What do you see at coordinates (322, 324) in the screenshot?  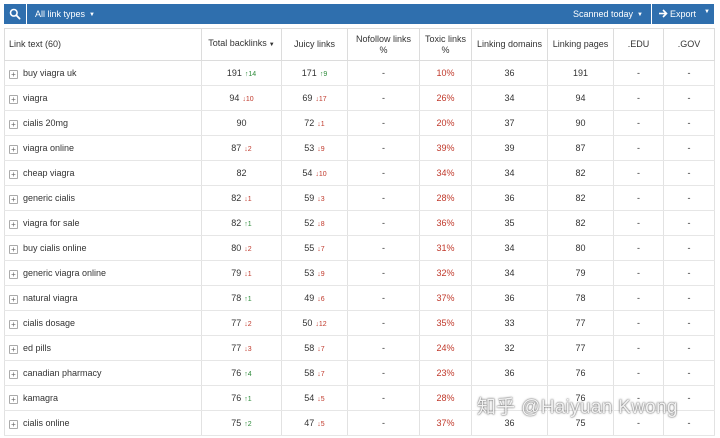 I see `delta-value: 12` at bounding box center [322, 324].